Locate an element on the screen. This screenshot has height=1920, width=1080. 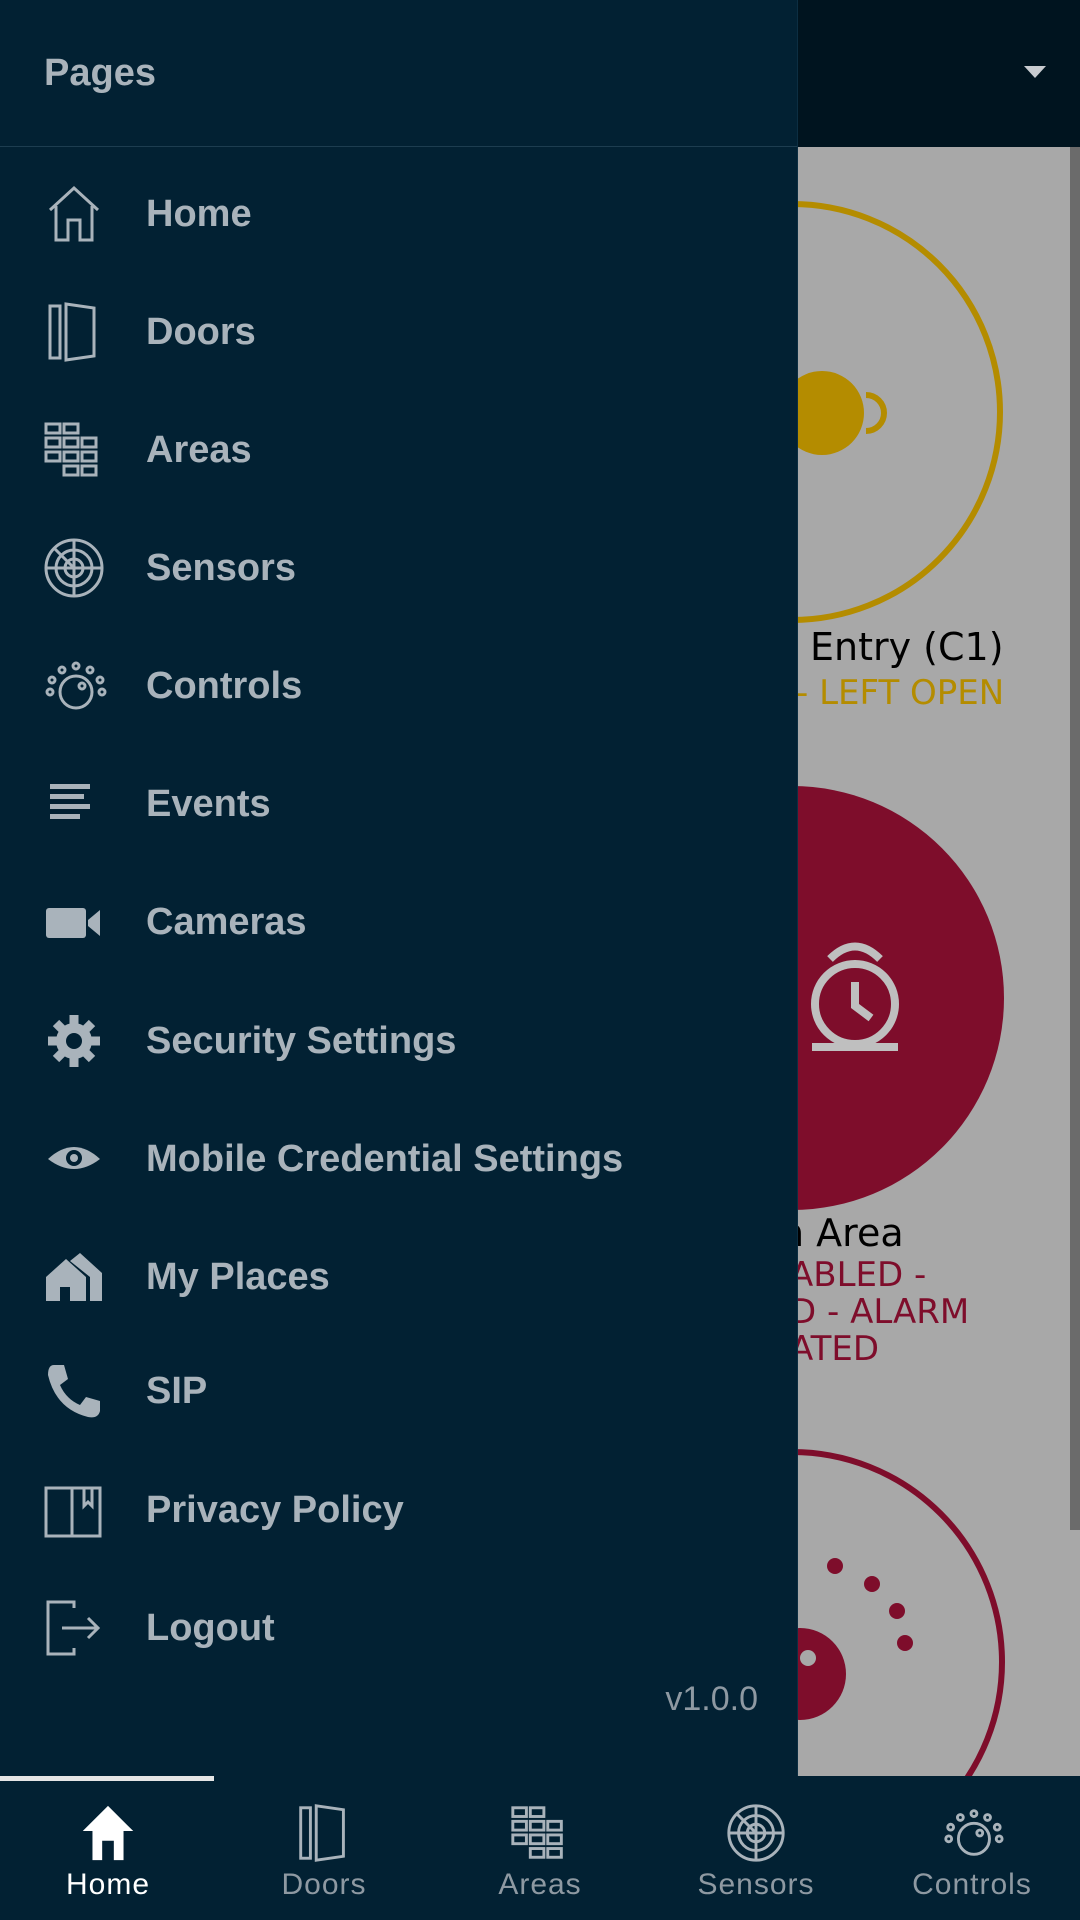
drawer-item-security-settings: Security Settings is located at coordinates (399, 1041).